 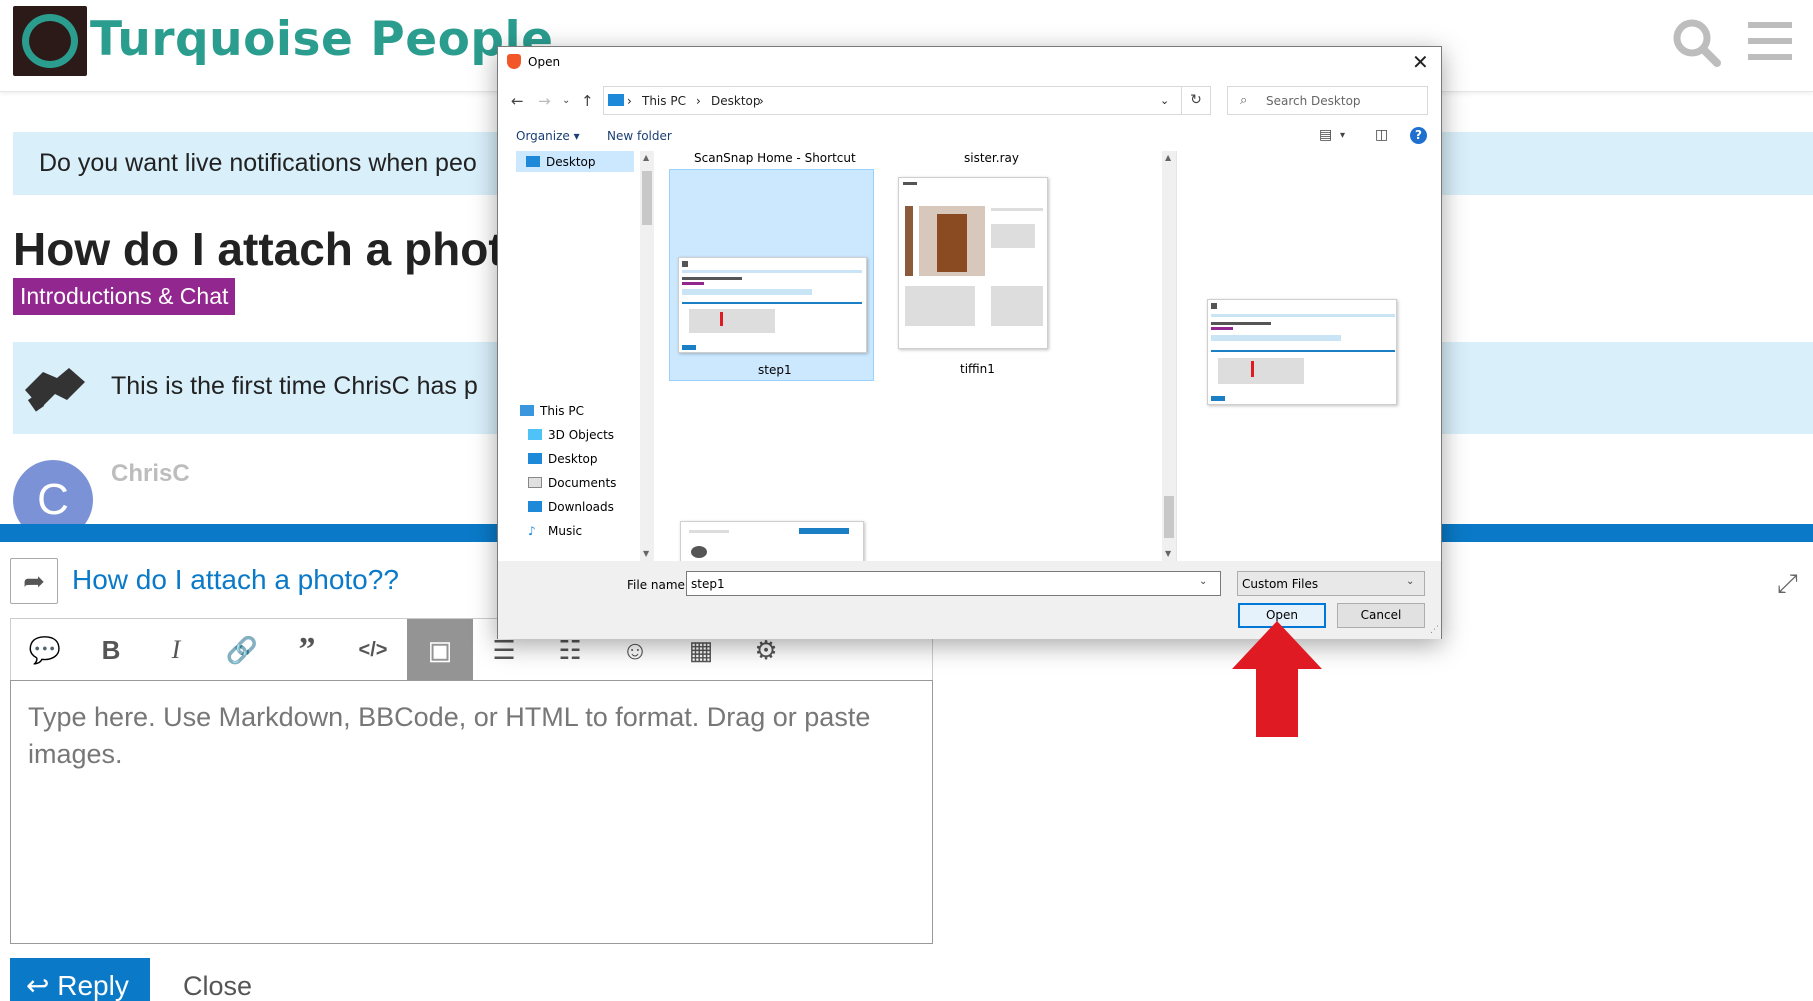 What do you see at coordinates (772, 541) in the screenshot?
I see `file-thumbnail-partial` at bounding box center [772, 541].